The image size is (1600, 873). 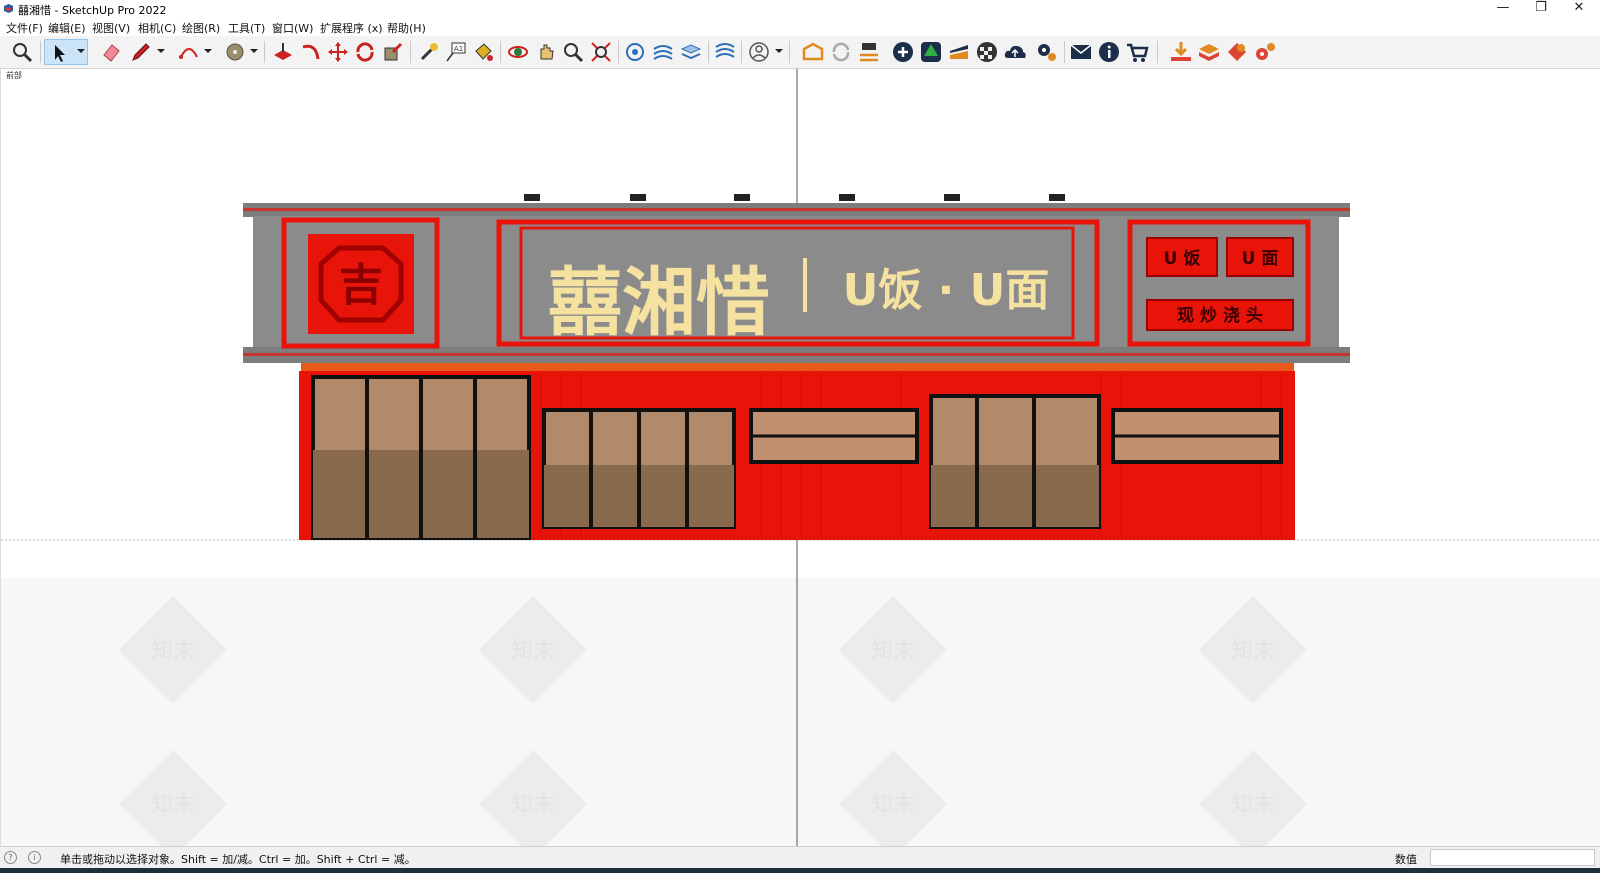 I want to click on export-icon, so click(x=869, y=52).